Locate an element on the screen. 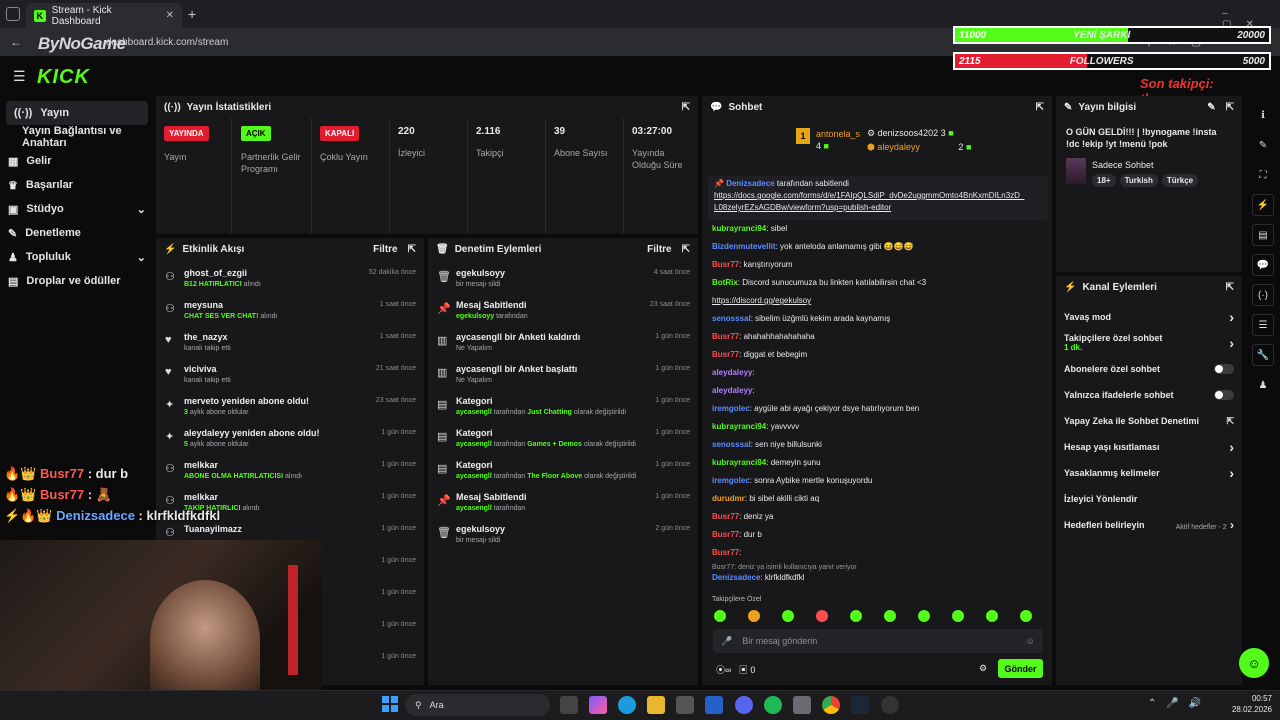 This screenshot has height=720, width=1280. windows-start-icon is located at coordinates (390, 704).